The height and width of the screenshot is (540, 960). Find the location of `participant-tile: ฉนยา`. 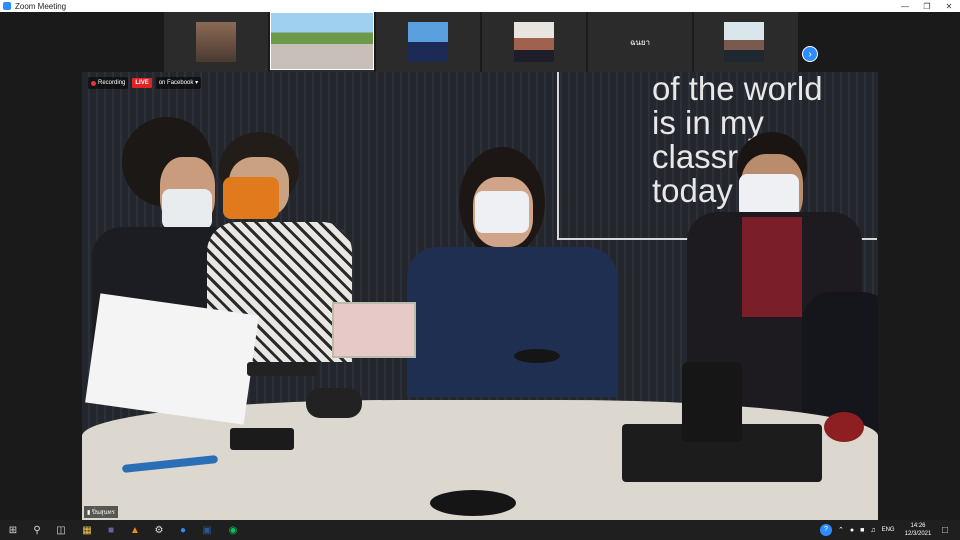

participant-tile: ฉนยา is located at coordinates (640, 42).